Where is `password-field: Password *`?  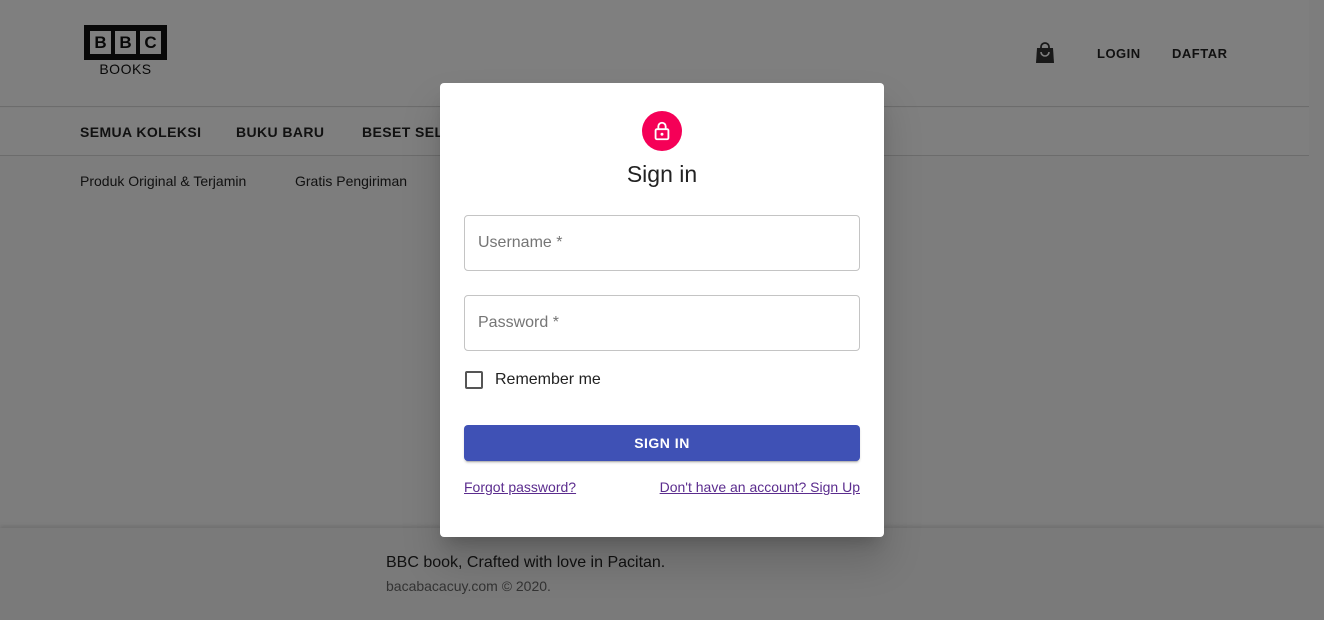
password-field: Password * is located at coordinates (662, 323).